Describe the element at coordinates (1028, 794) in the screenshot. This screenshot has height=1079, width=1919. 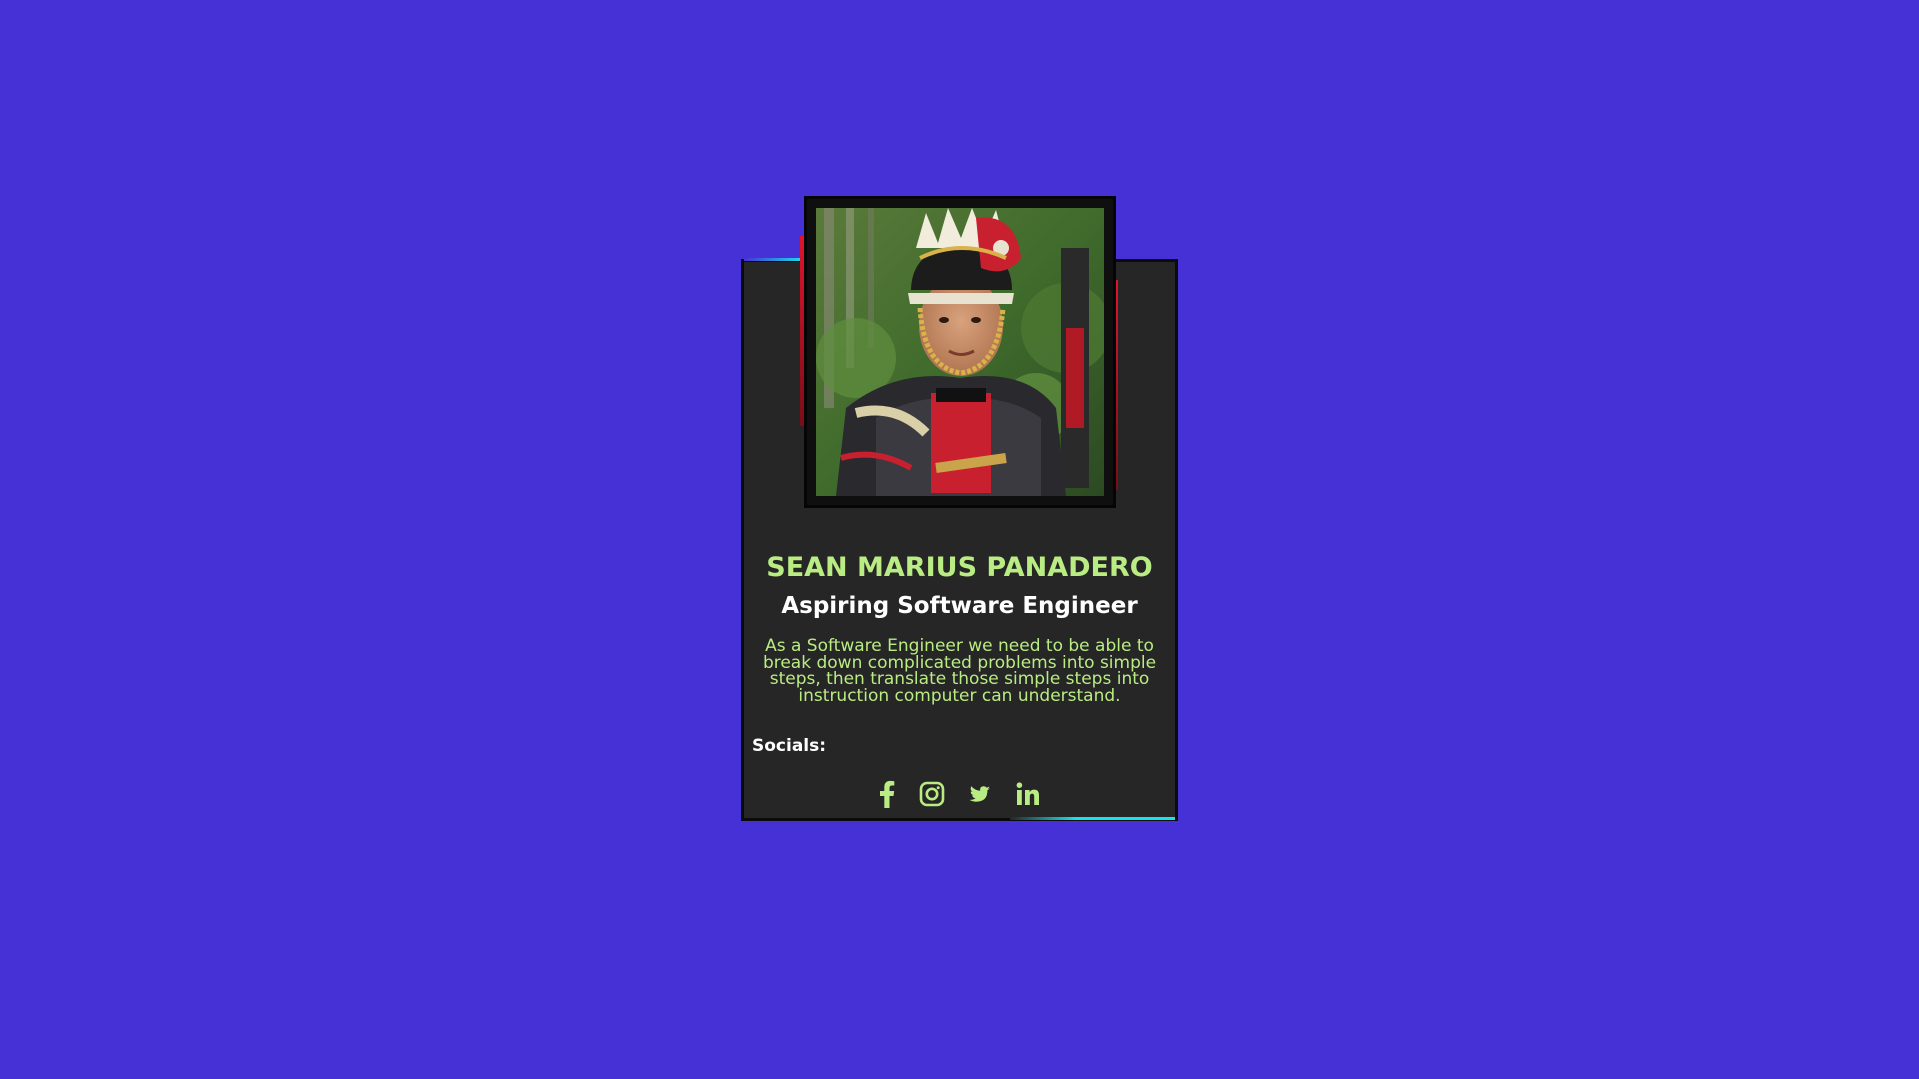
I see `linkedin-icon` at that location.